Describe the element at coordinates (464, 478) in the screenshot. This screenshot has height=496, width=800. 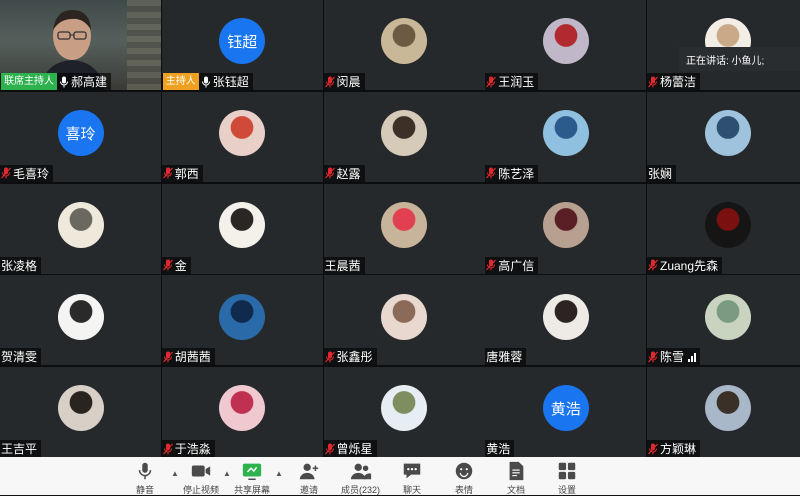
I see `reactions-button: 表情` at that location.